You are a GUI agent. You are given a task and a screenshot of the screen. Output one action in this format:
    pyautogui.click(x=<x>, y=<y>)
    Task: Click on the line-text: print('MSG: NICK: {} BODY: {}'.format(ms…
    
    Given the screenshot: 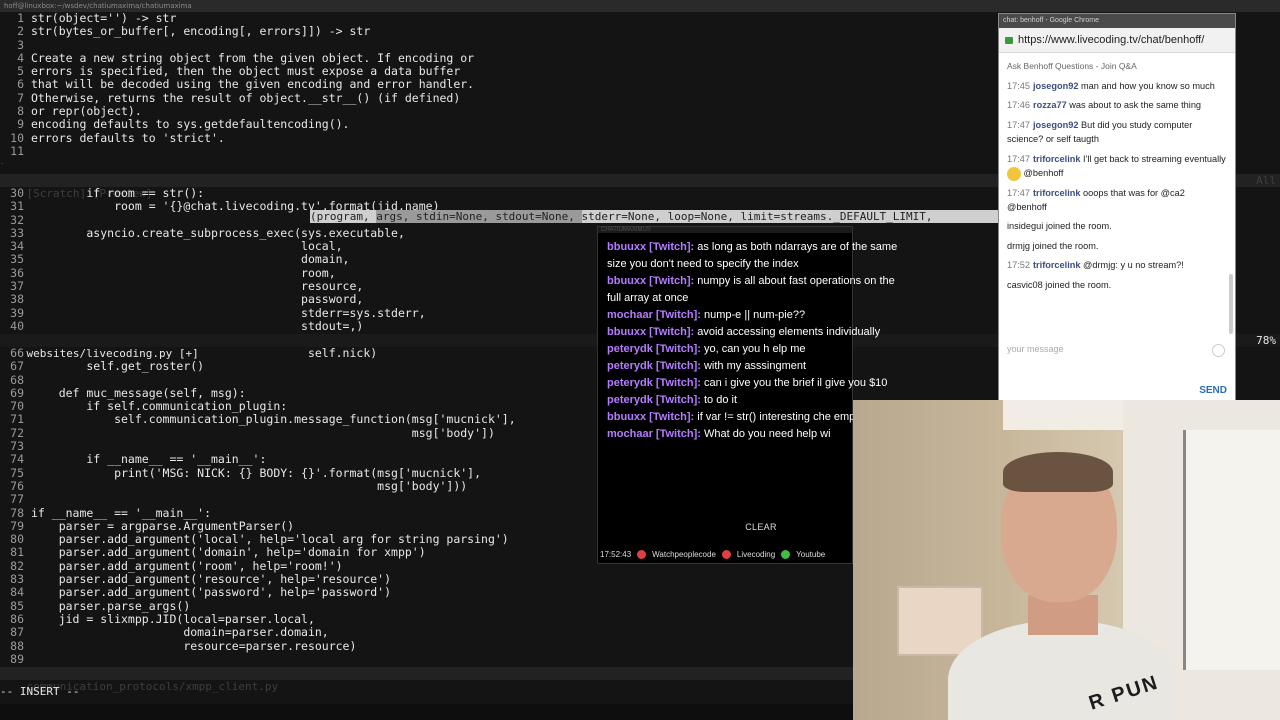 What is the action you would take?
    pyautogui.click(x=256, y=472)
    